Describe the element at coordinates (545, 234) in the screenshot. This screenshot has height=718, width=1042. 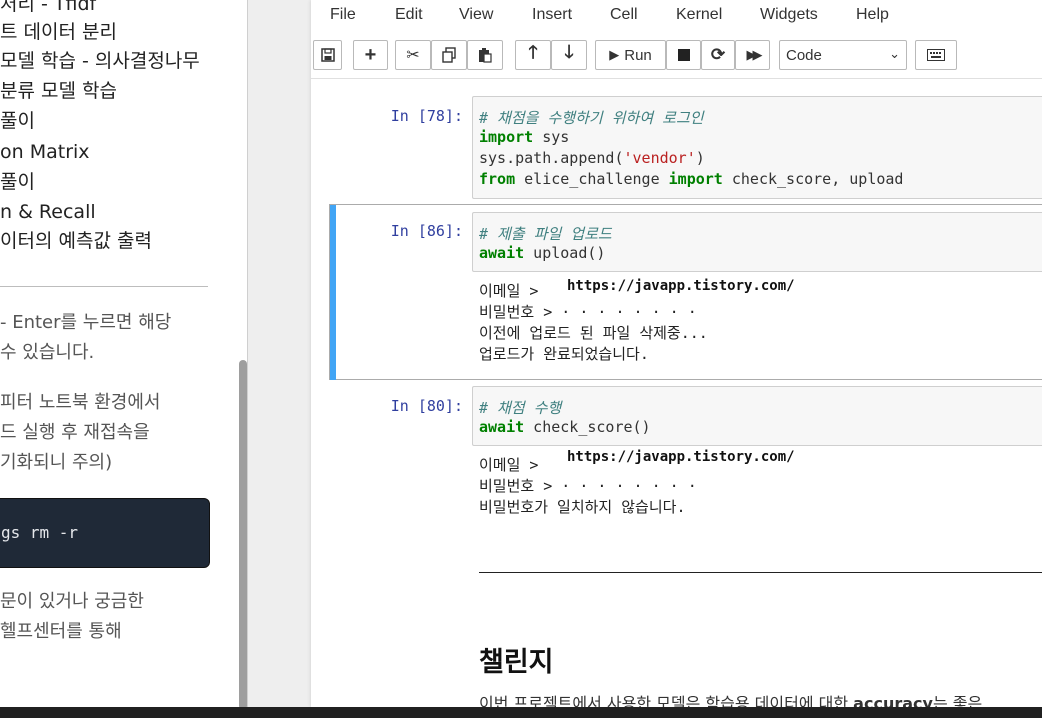
I see `code-line: # 제출 파일 업로드` at that location.